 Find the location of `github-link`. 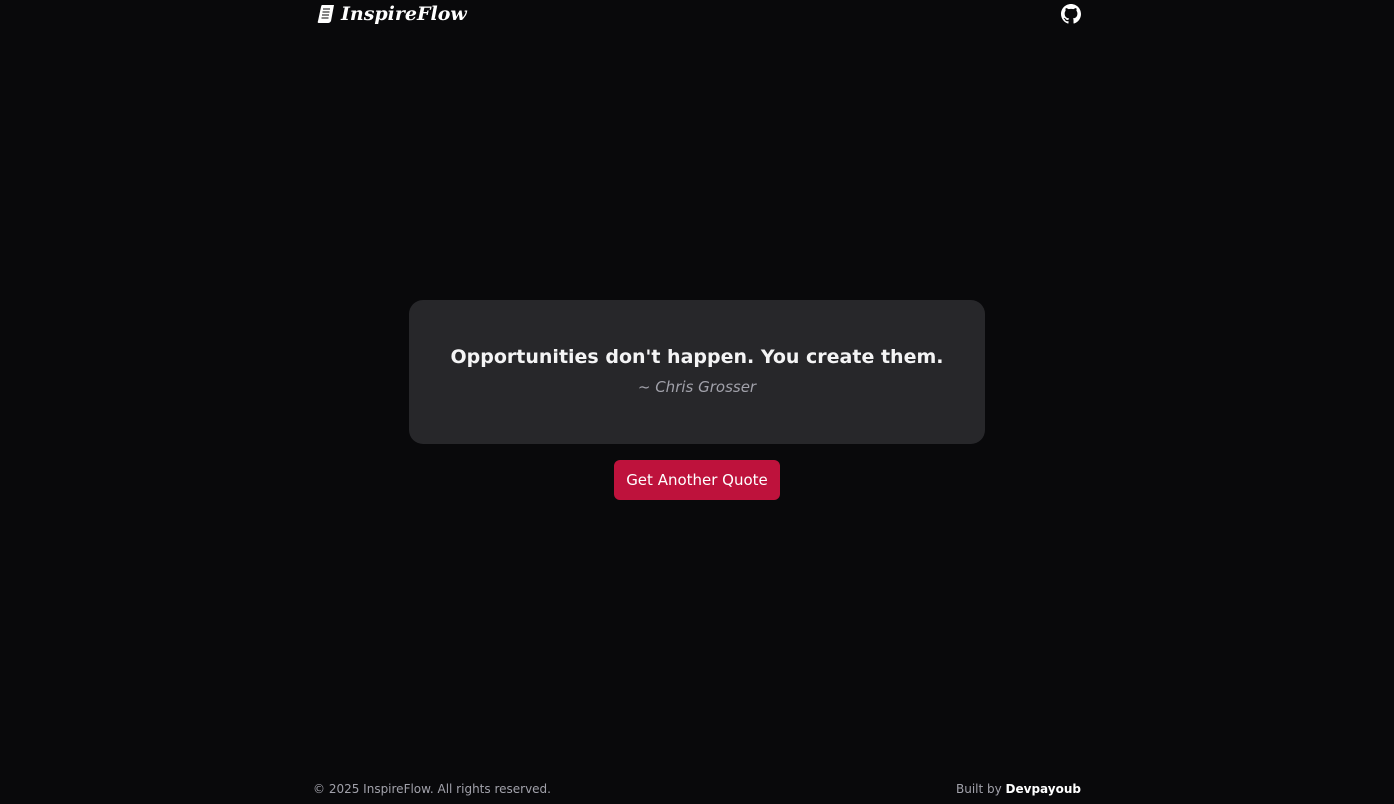

github-link is located at coordinates (1071, 14).